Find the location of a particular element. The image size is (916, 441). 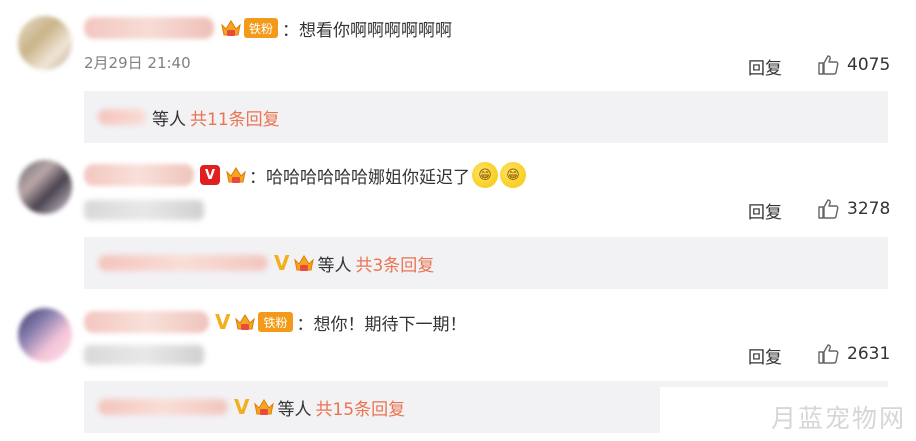

like-count: 3278 is located at coordinates (869, 209).